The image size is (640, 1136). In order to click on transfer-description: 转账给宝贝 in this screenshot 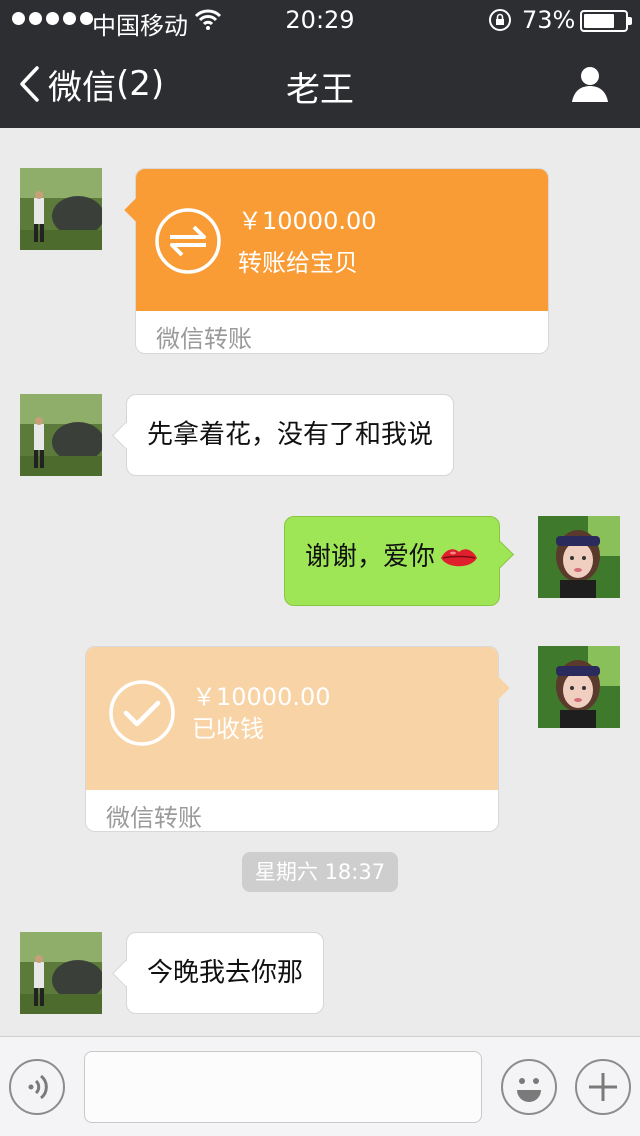, I will do `click(298, 263)`.